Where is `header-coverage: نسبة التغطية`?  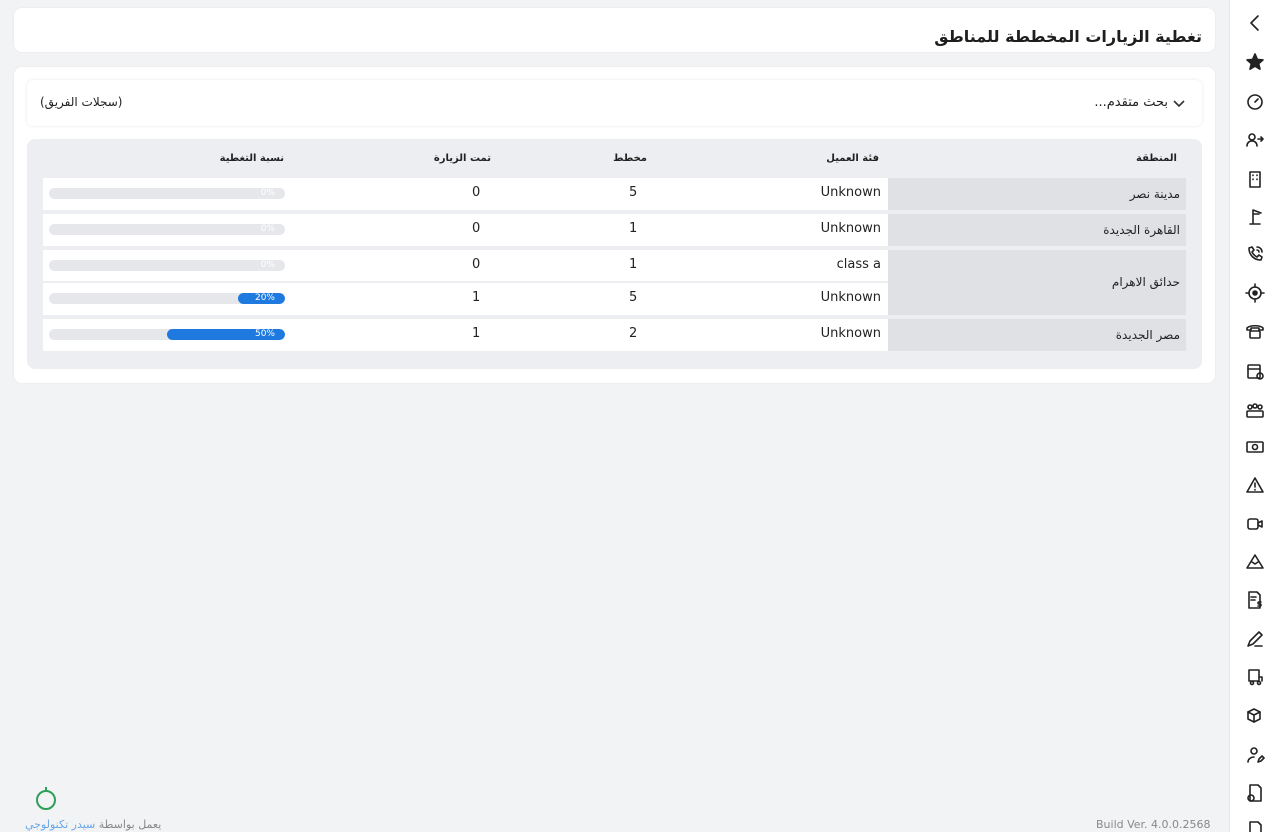
header-coverage: نسبة التغطية is located at coordinates (251, 158).